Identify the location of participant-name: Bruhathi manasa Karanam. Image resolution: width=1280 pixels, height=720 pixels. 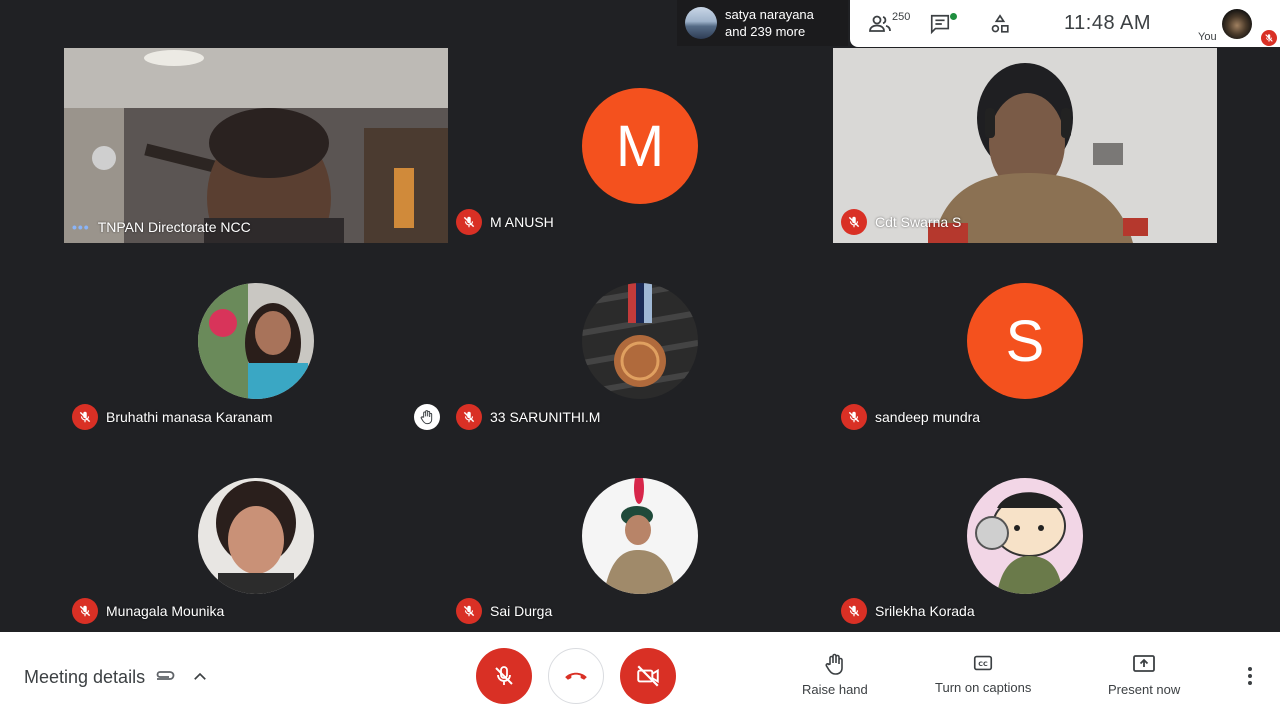
(189, 417).